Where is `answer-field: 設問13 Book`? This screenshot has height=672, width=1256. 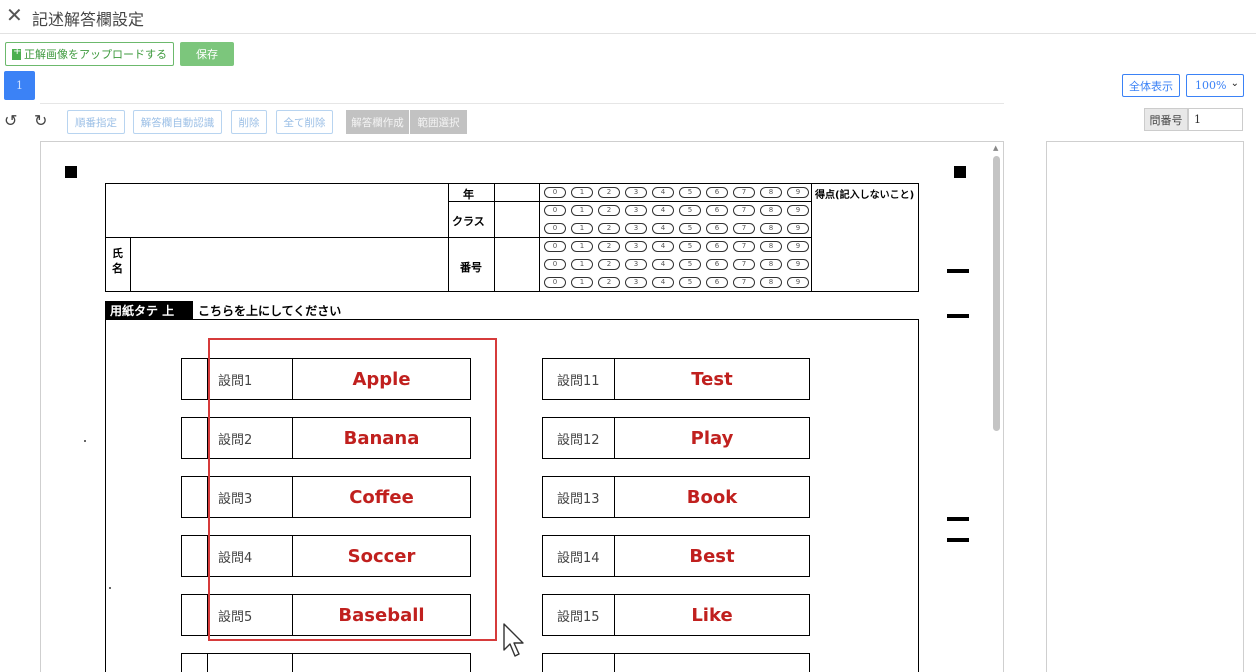 answer-field: 設問13 Book is located at coordinates (676, 497).